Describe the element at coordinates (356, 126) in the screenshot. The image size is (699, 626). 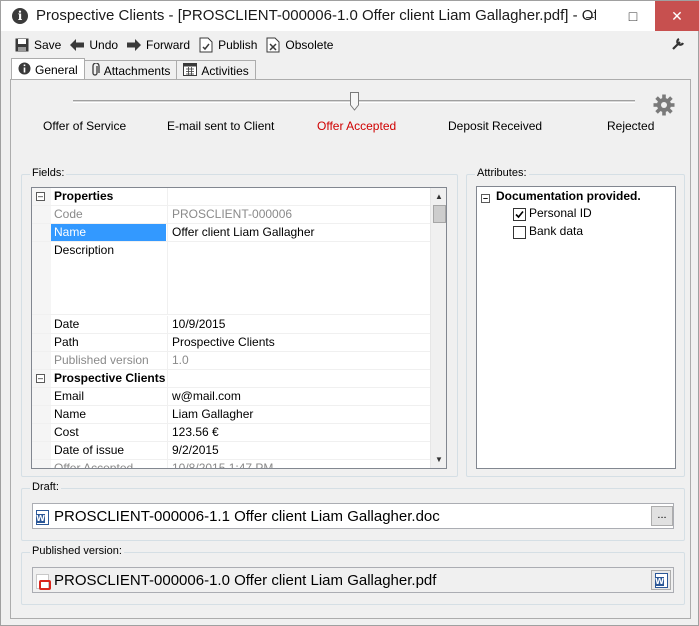
I see `stage-offer-accepted: Offer Accepted` at that location.